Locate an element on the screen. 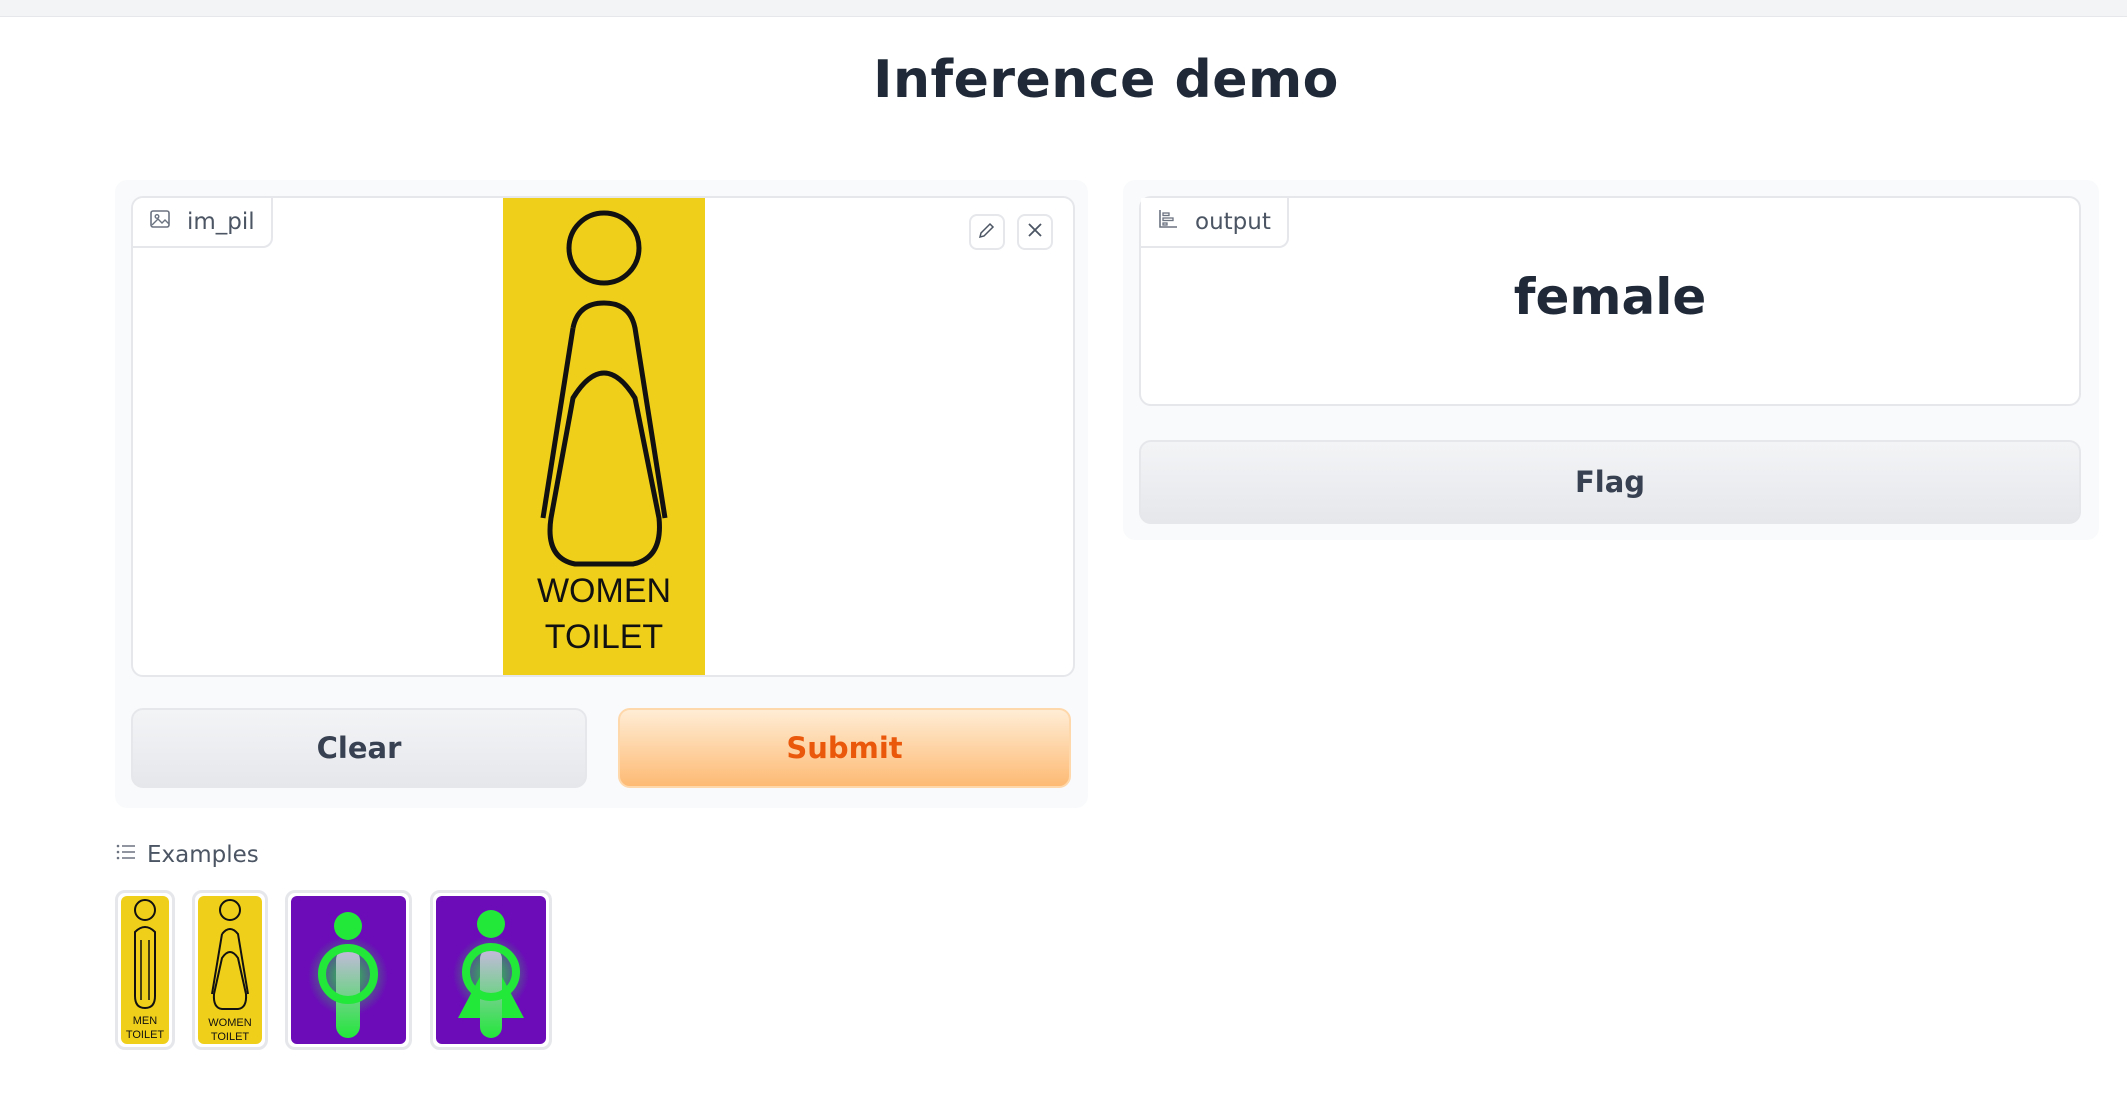 The width and height of the screenshot is (2127, 1099). output-field-label: output is located at coordinates (1215, 223).